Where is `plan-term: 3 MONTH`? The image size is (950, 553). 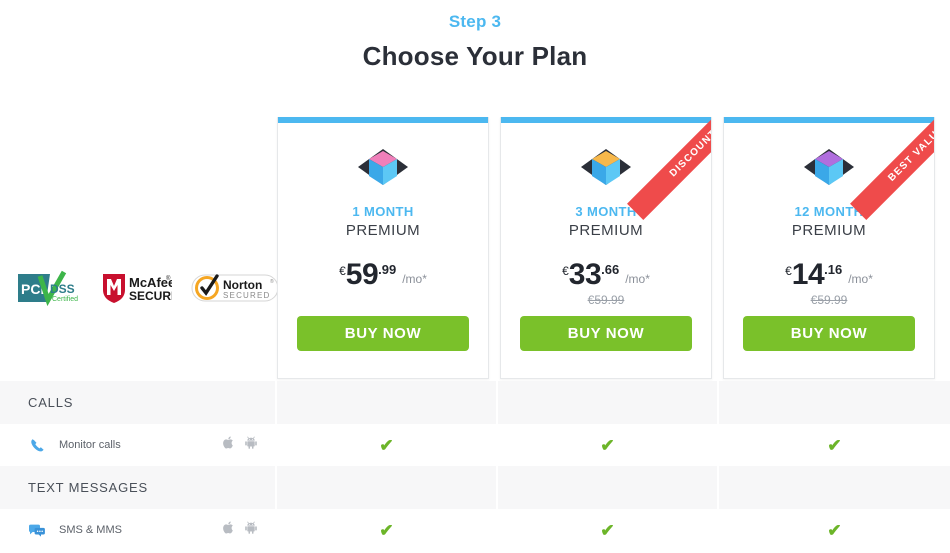
plan-term: 3 MONTH is located at coordinates (606, 211).